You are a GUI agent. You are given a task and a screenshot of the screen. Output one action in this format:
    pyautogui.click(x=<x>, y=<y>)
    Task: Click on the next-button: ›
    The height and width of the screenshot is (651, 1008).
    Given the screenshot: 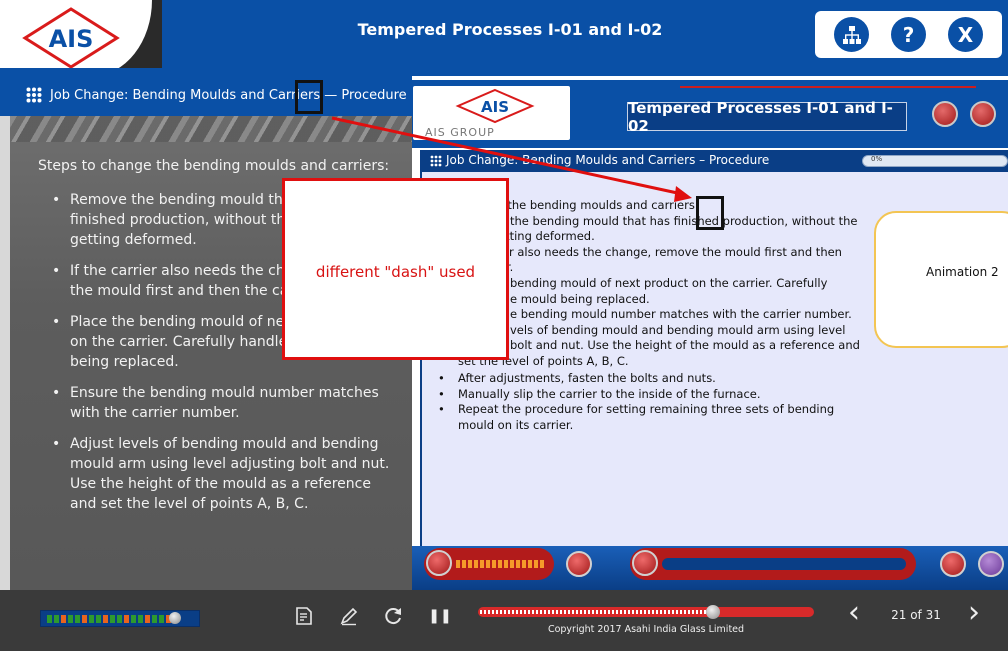 What is the action you would take?
    pyautogui.click(x=974, y=612)
    